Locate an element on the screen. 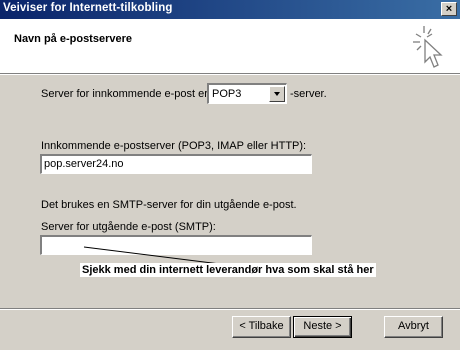  cancel-button: Avbryt is located at coordinates (413, 327).